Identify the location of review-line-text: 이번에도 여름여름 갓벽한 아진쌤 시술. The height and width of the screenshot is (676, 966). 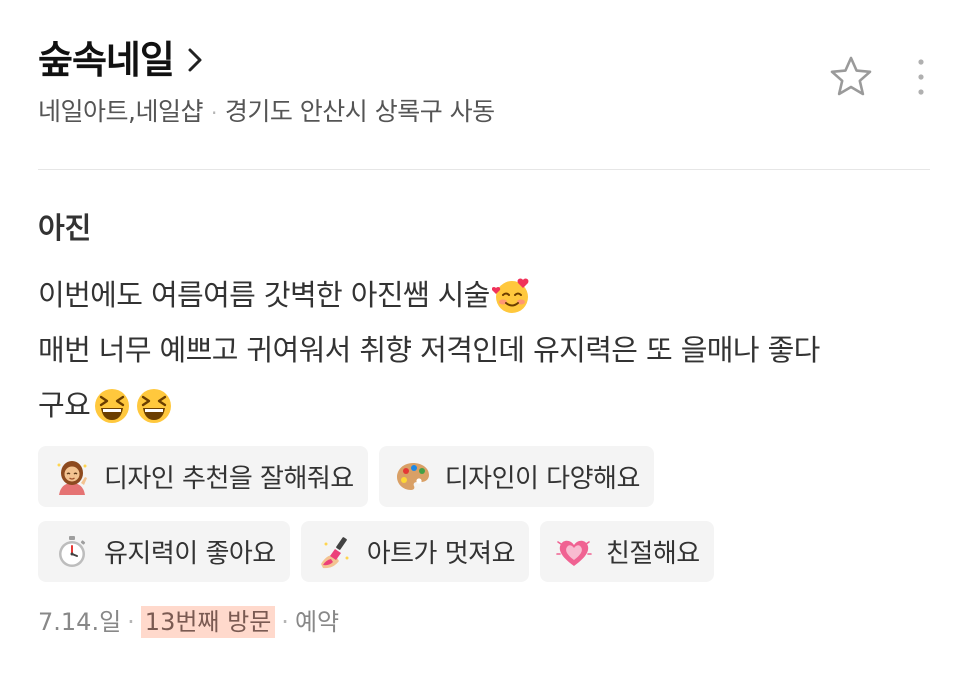
(264, 295).